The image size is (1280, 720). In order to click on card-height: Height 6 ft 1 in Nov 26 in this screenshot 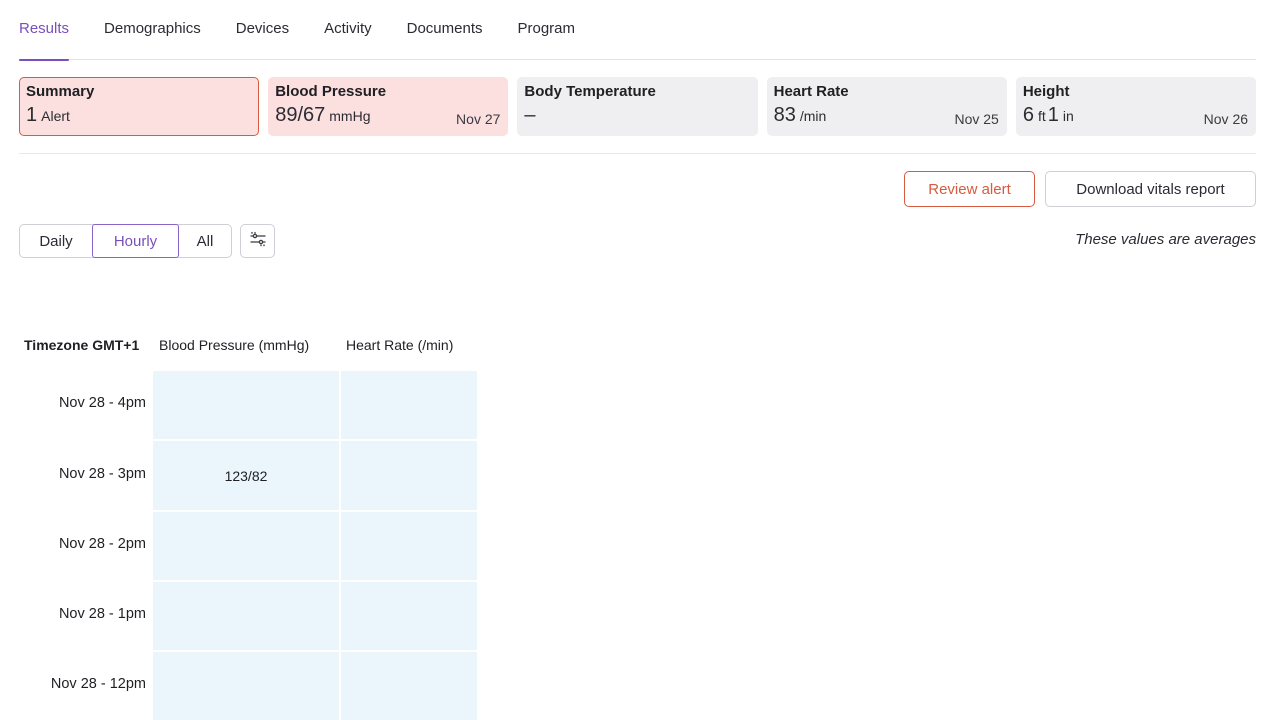, I will do `click(1136, 106)`.